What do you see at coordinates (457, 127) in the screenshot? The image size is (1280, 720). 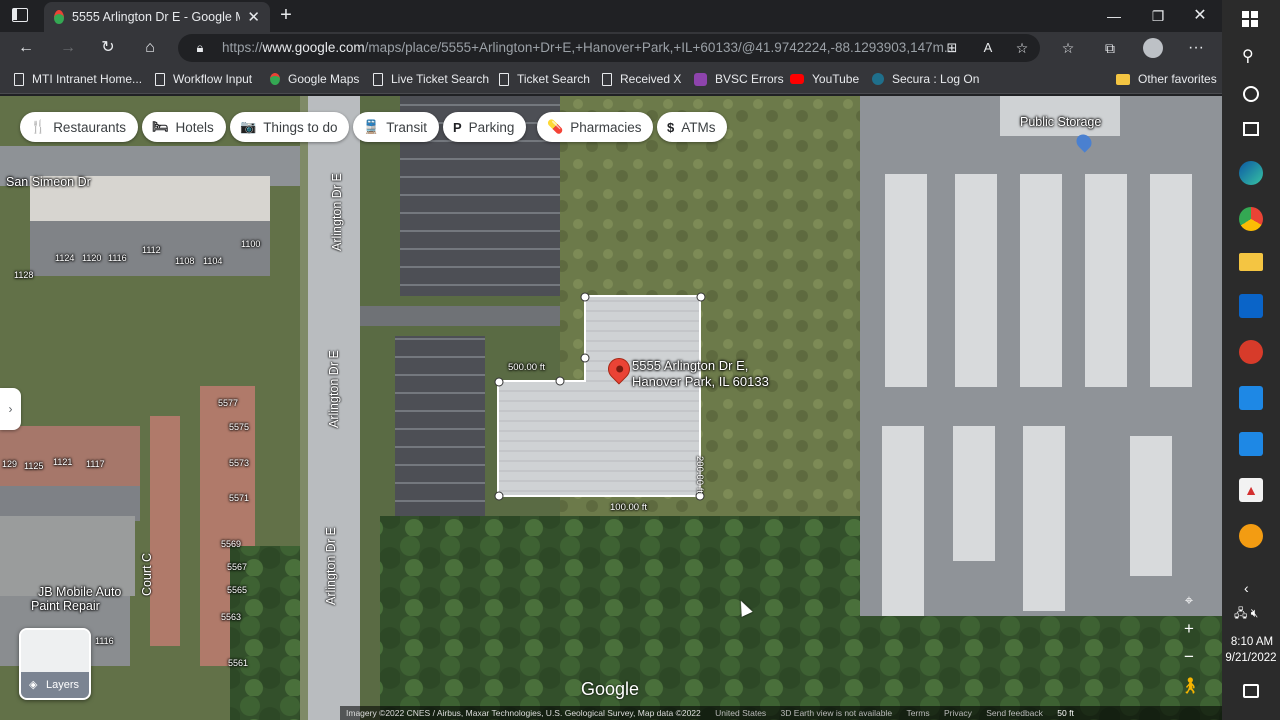 I see `parking-icon: P` at bounding box center [457, 127].